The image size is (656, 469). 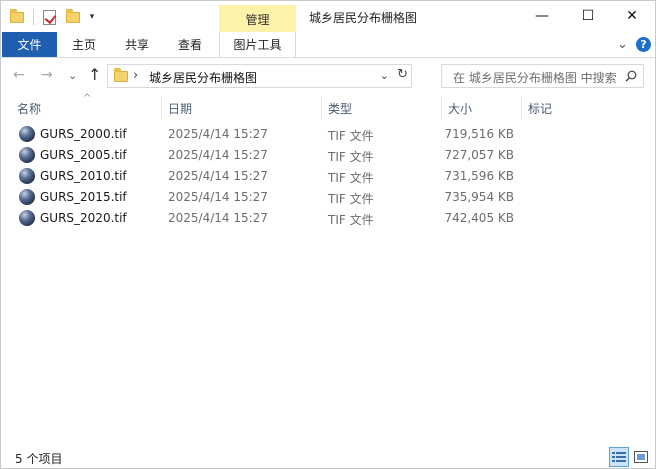 I want to click on window-title: 城乡居民分布栅格图, so click(x=363, y=18).